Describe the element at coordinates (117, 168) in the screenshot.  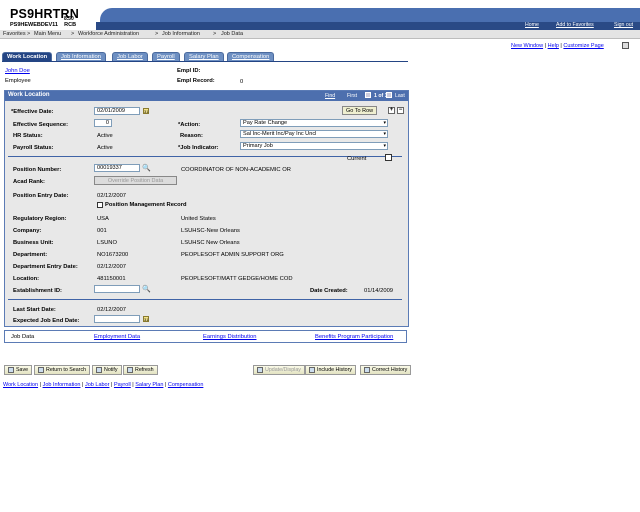
I see `position-number-input: 00019337` at that location.